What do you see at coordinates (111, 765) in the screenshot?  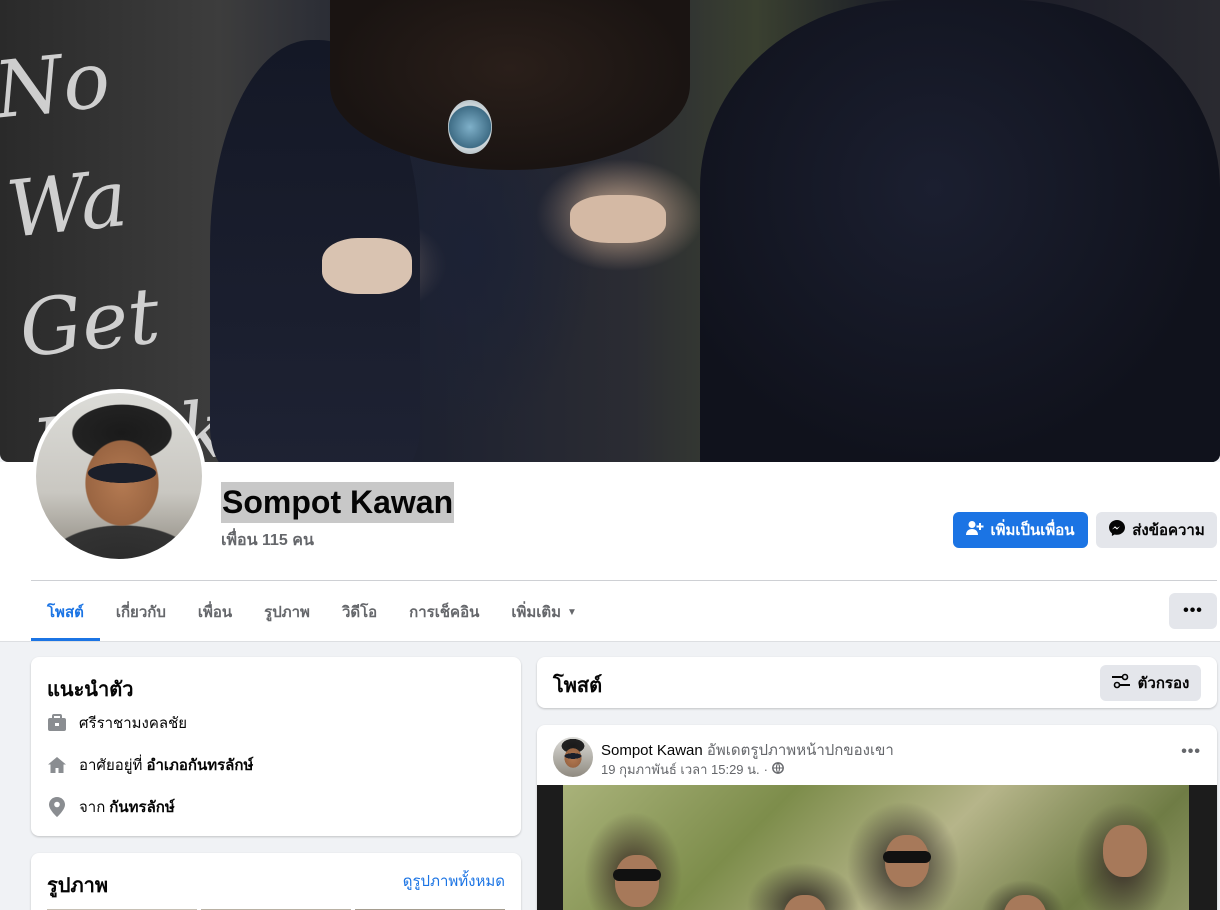 I see `intro-lives-prefix: อาศัยอยู่ที่` at bounding box center [111, 765].